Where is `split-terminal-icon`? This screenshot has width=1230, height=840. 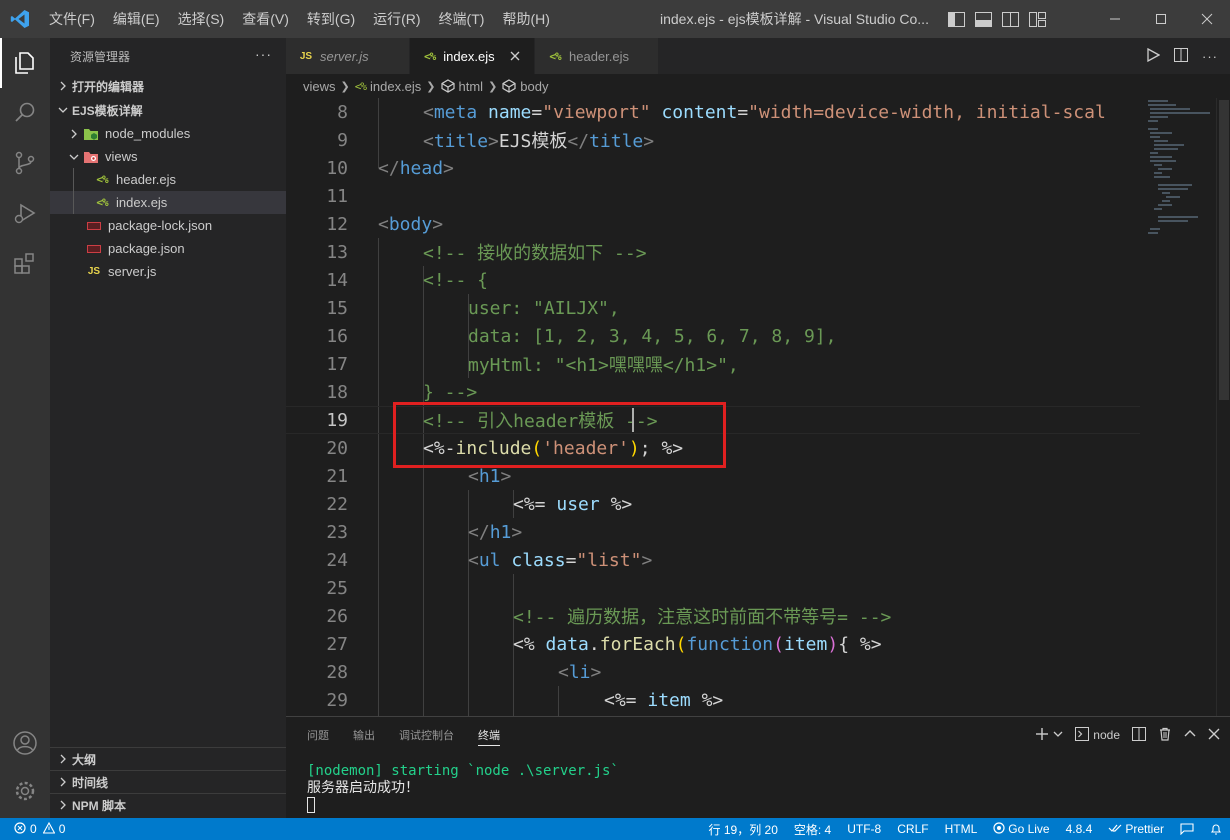
split-terminal-icon is located at coordinates (1139, 735).